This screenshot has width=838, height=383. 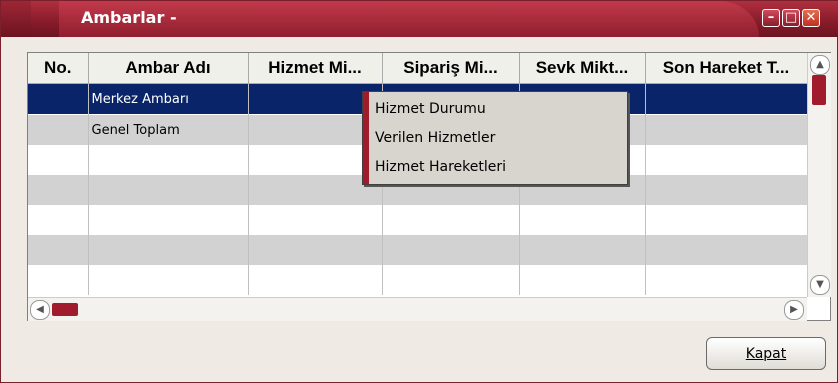 I want to click on menu-item-hizmet-hareketleri: Hizmet Hareketleri, so click(x=440, y=167).